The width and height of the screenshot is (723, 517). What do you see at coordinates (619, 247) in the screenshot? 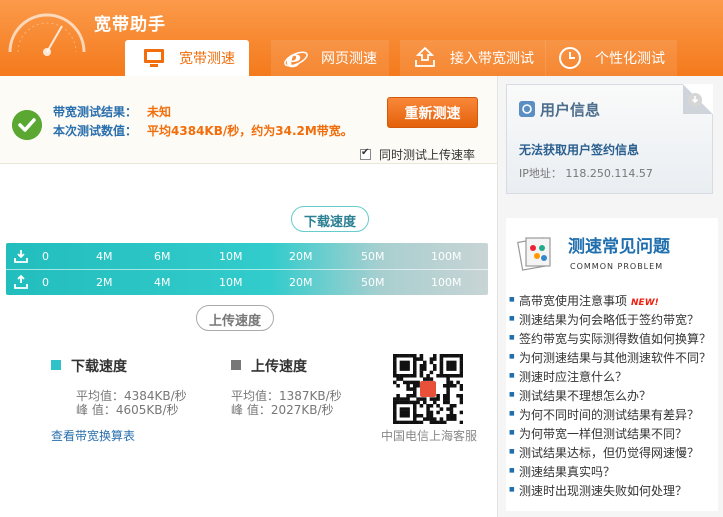
I see `faq-title: 测速常见问题` at bounding box center [619, 247].